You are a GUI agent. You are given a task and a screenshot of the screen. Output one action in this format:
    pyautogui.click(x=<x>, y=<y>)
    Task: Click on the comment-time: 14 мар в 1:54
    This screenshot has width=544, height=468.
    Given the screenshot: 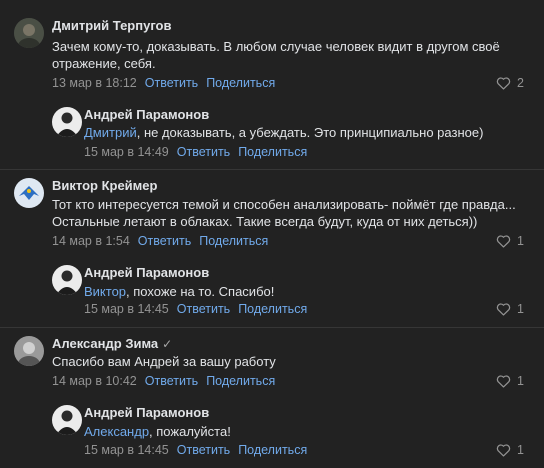 What is the action you would take?
    pyautogui.click(x=91, y=241)
    